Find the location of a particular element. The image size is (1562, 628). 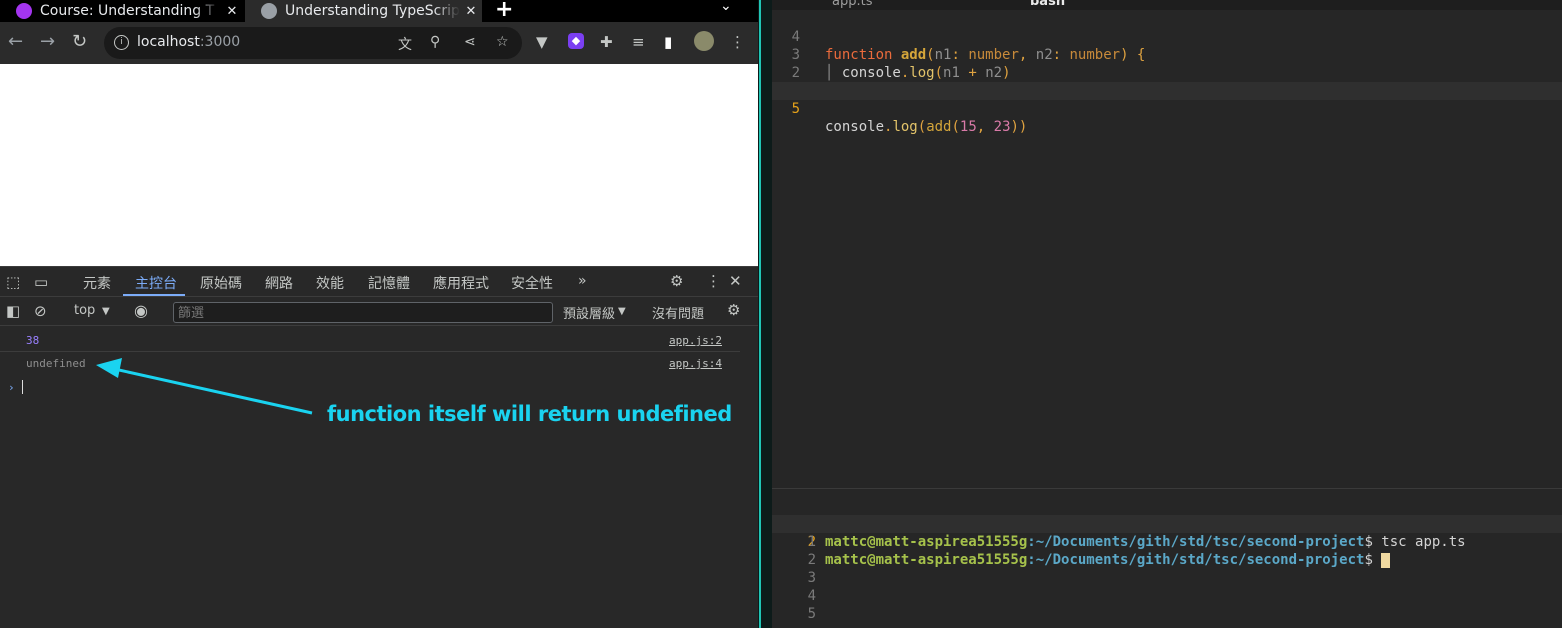

tab-understanding-typescript: Understanding TypeScript ✕ is located at coordinates (363, 11).